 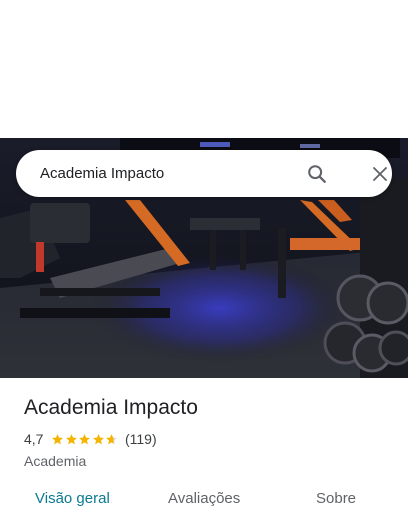 I want to click on place-tabs: Visão geral Avaliações Sobre, so click(x=204, y=501).